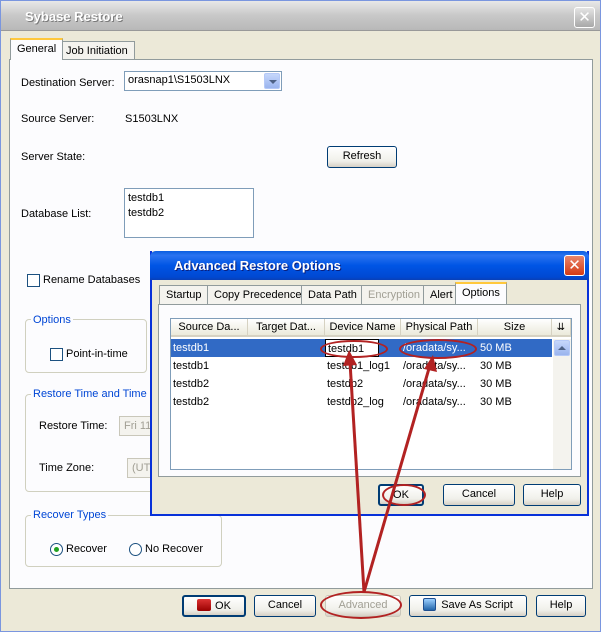 This screenshot has width=601, height=632. I want to click on tab-options: Options, so click(481, 293).